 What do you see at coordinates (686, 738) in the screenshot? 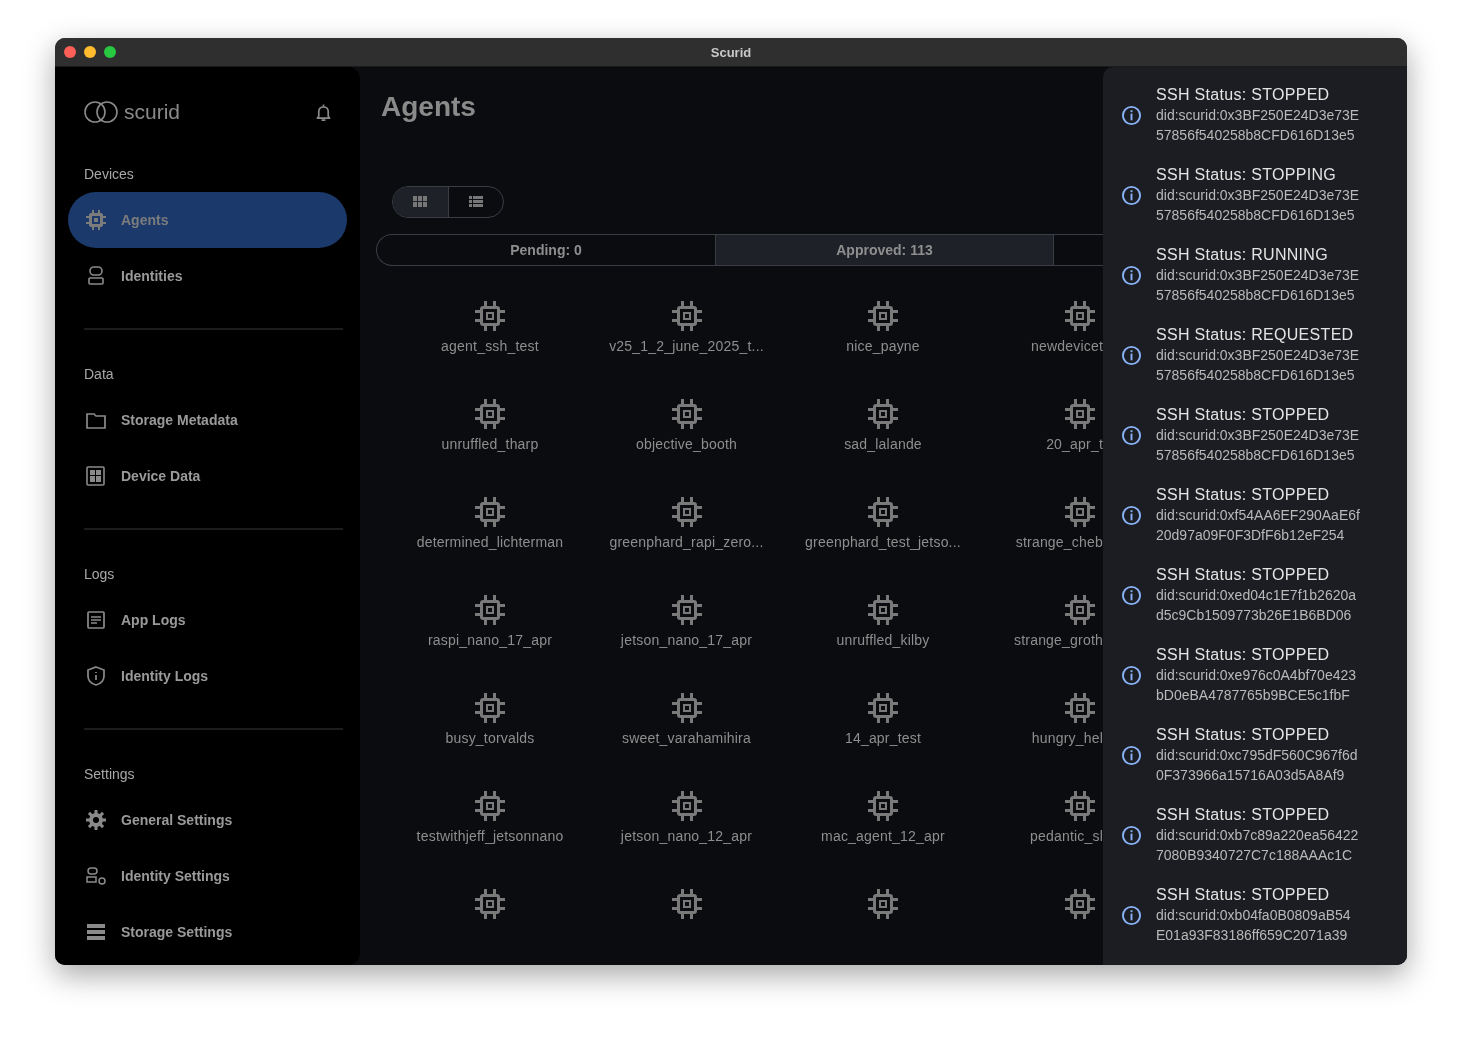
I see `agent-name: sweet_varahamihira` at bounding box center [686, 738].